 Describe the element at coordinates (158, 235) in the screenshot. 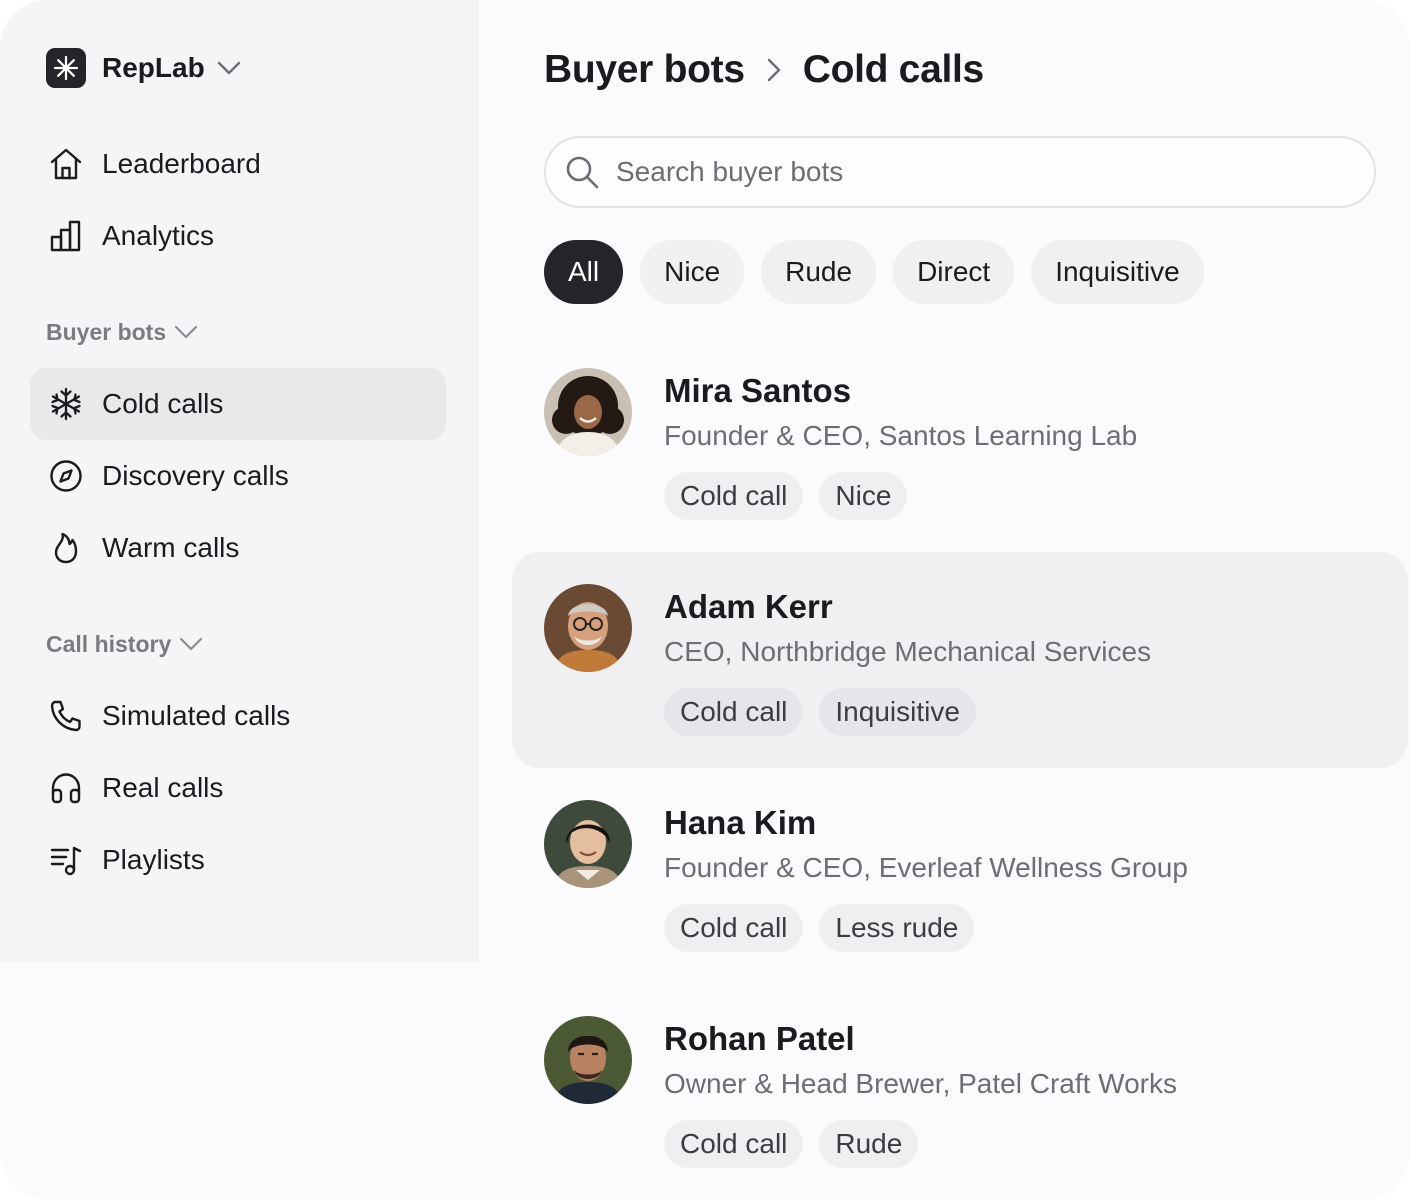

I see `nav-label: Analytics` at that location.